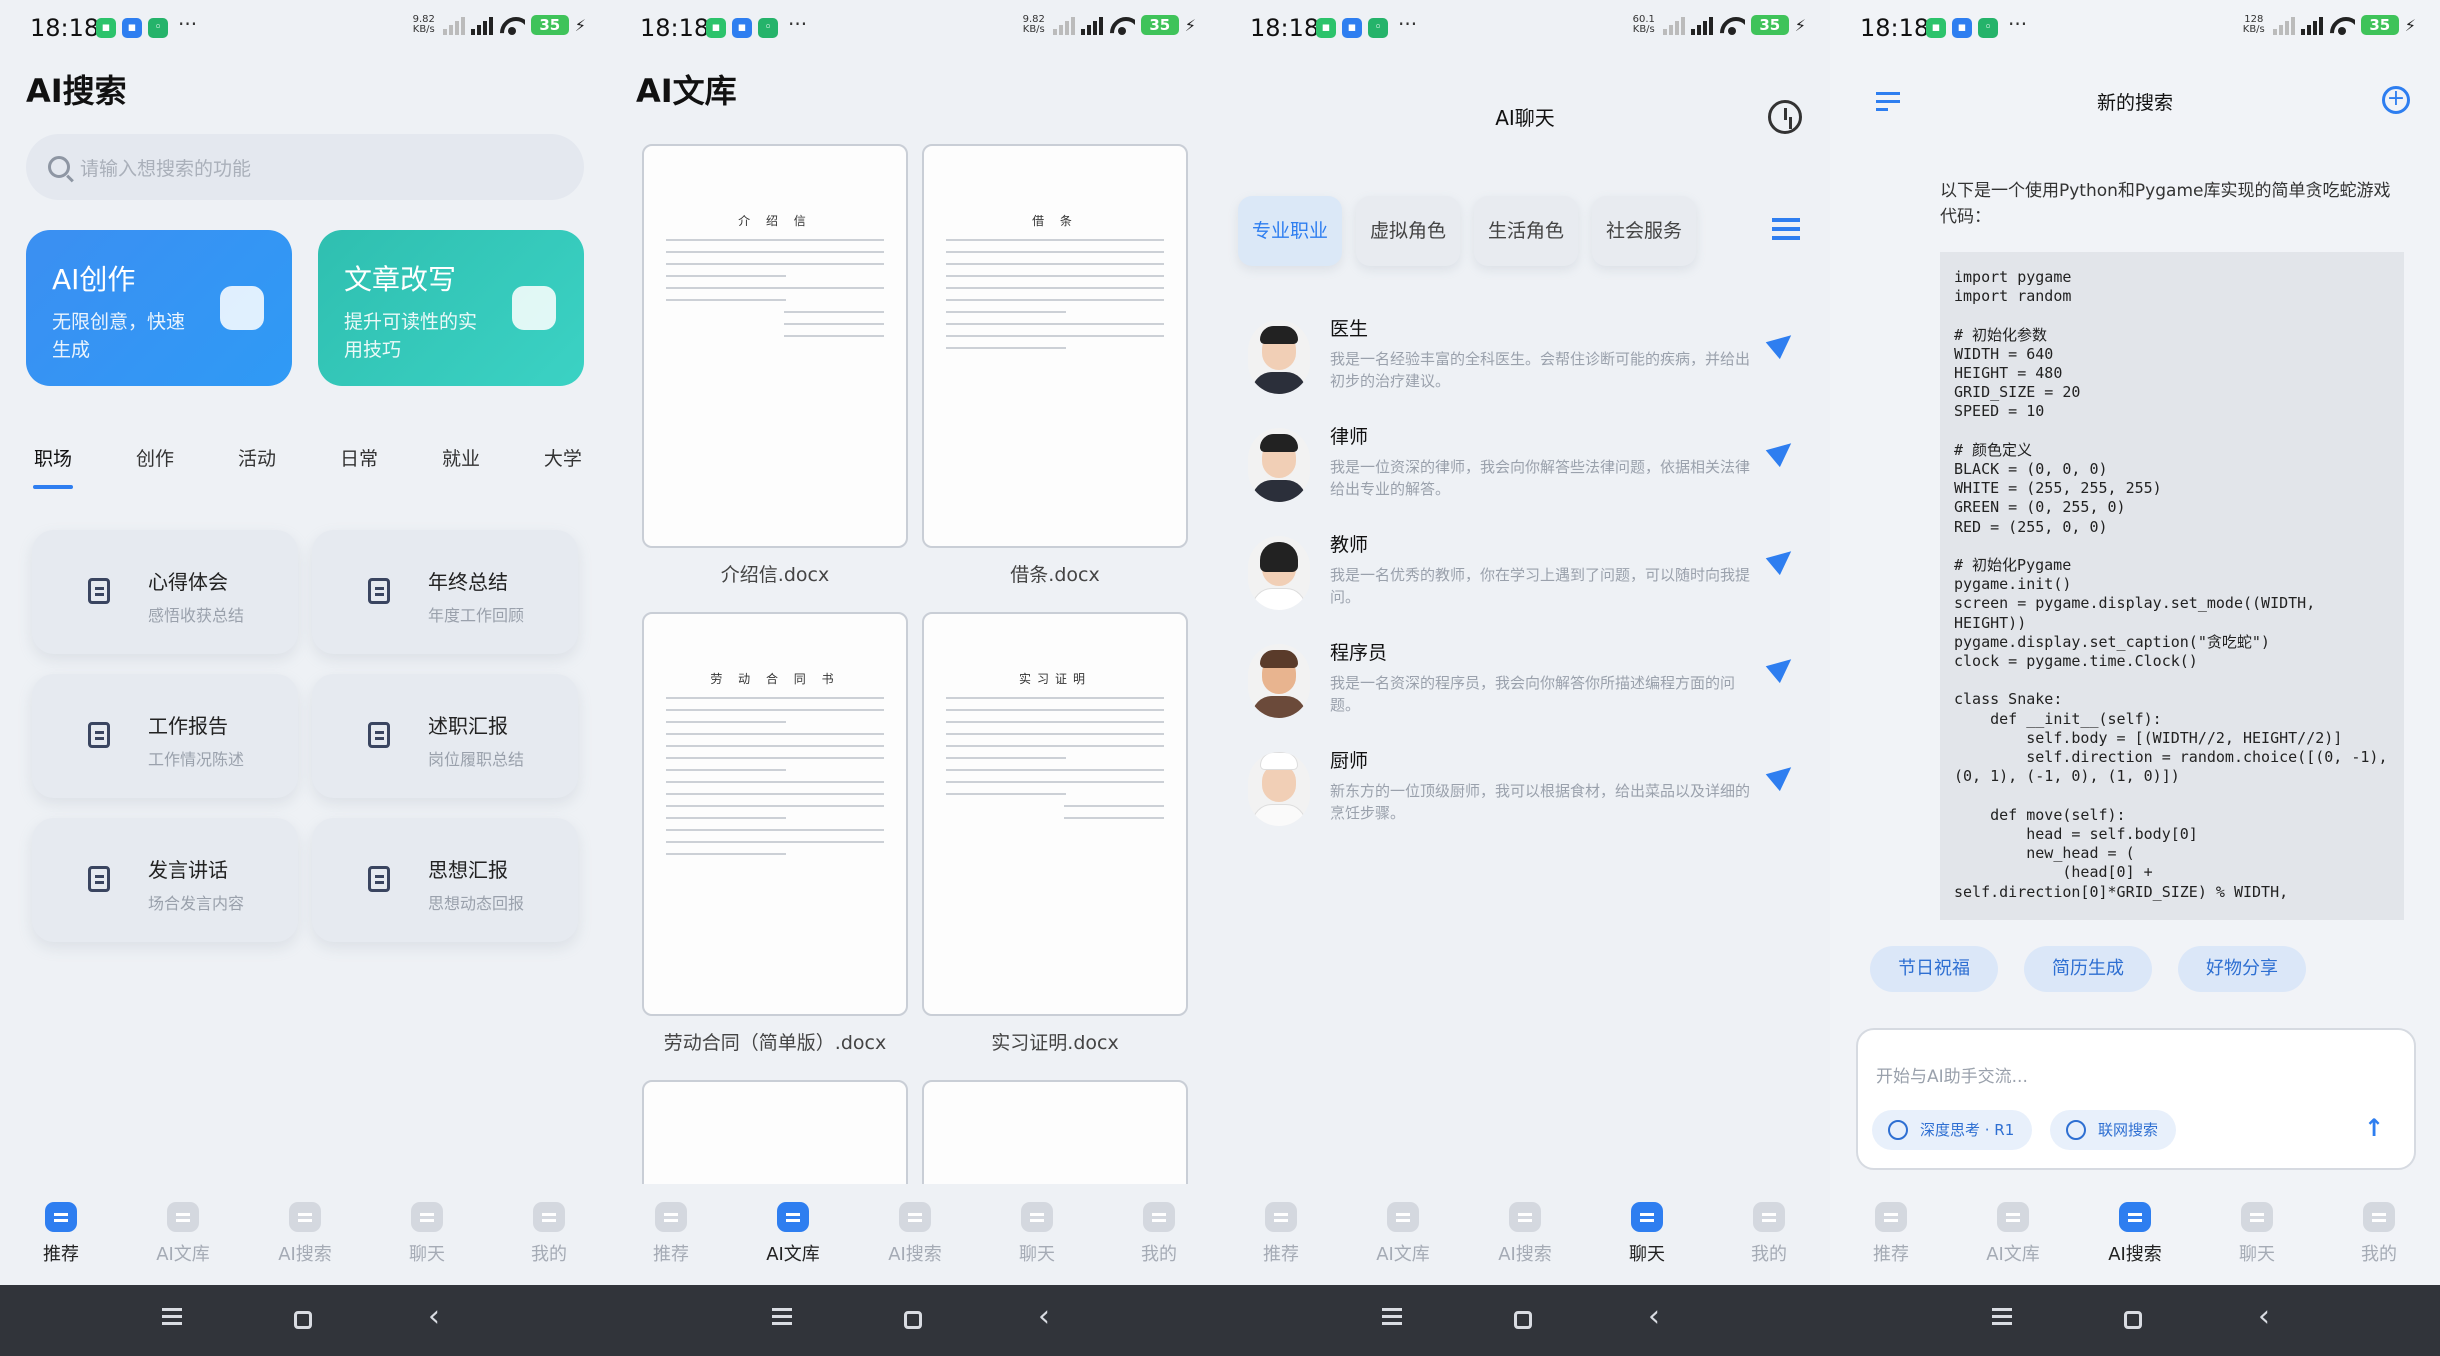 The image size is (2440, 1356). I want to click on app-icon: ▪, so click(1962, 28).